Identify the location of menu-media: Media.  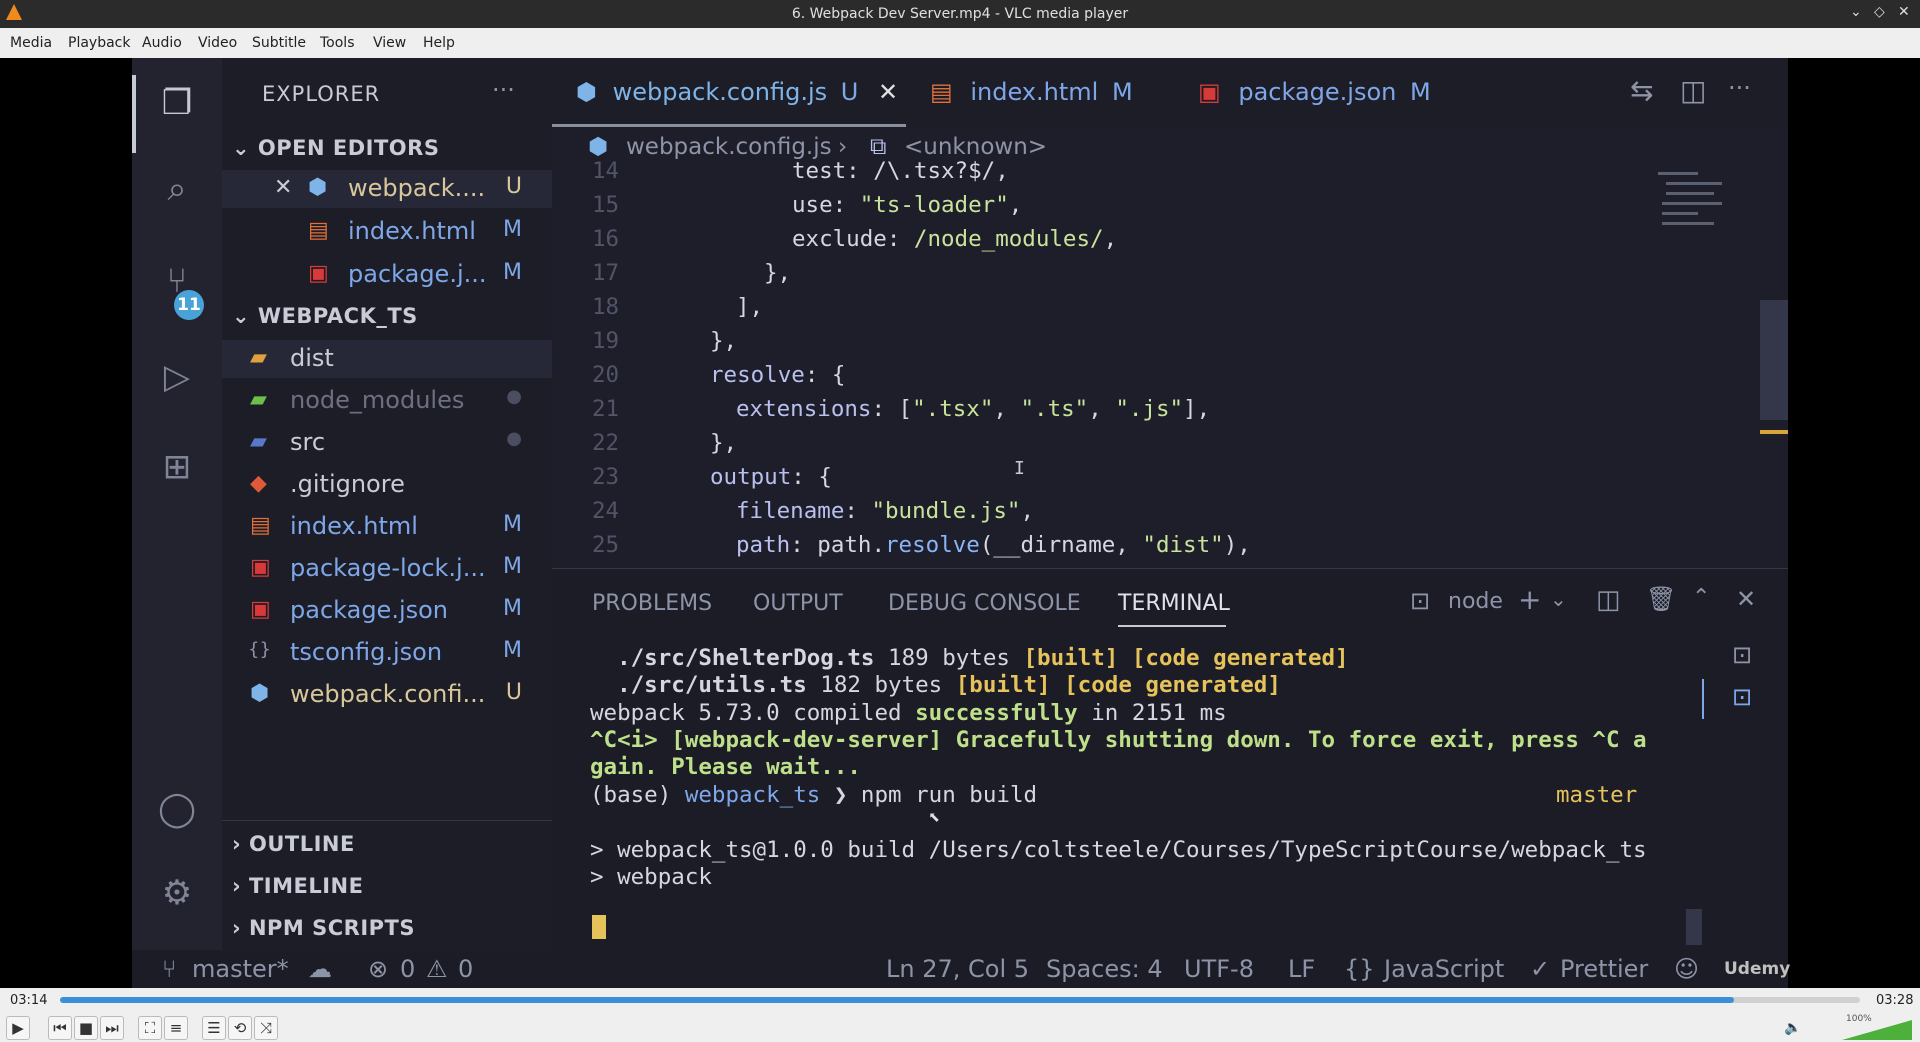
(31, 43).